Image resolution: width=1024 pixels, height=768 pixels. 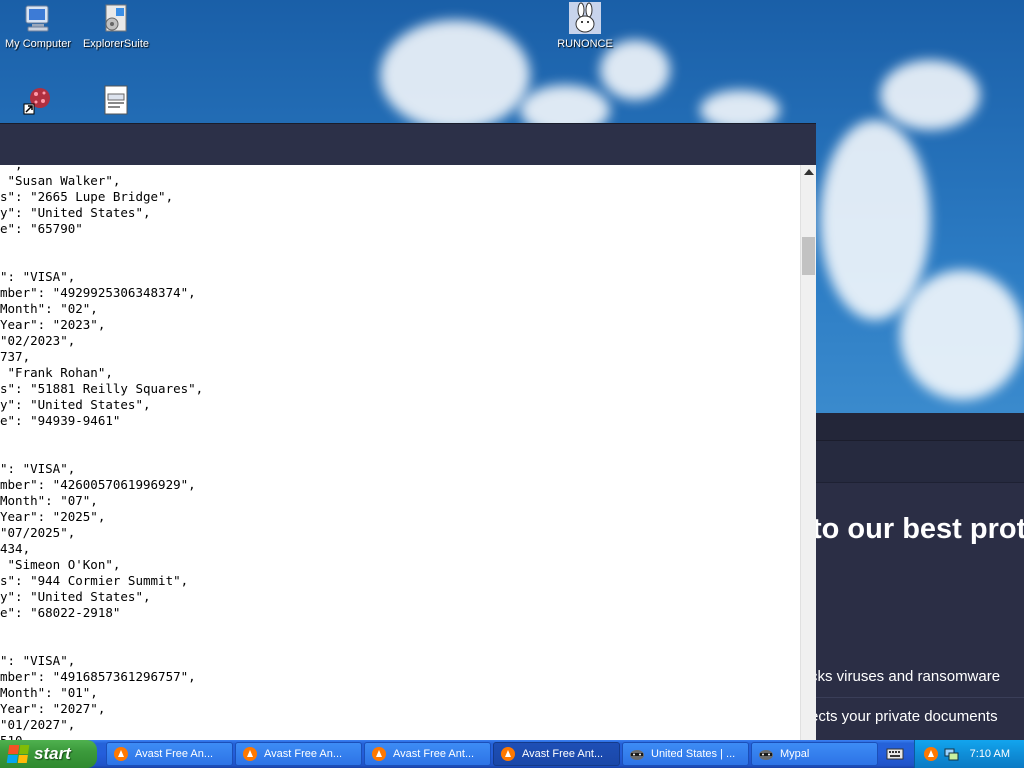 What do you see at coordinates (969, 754) in the screenshot?
I see `system-tray: 7:10 AM` at bounding box center [969, 754].